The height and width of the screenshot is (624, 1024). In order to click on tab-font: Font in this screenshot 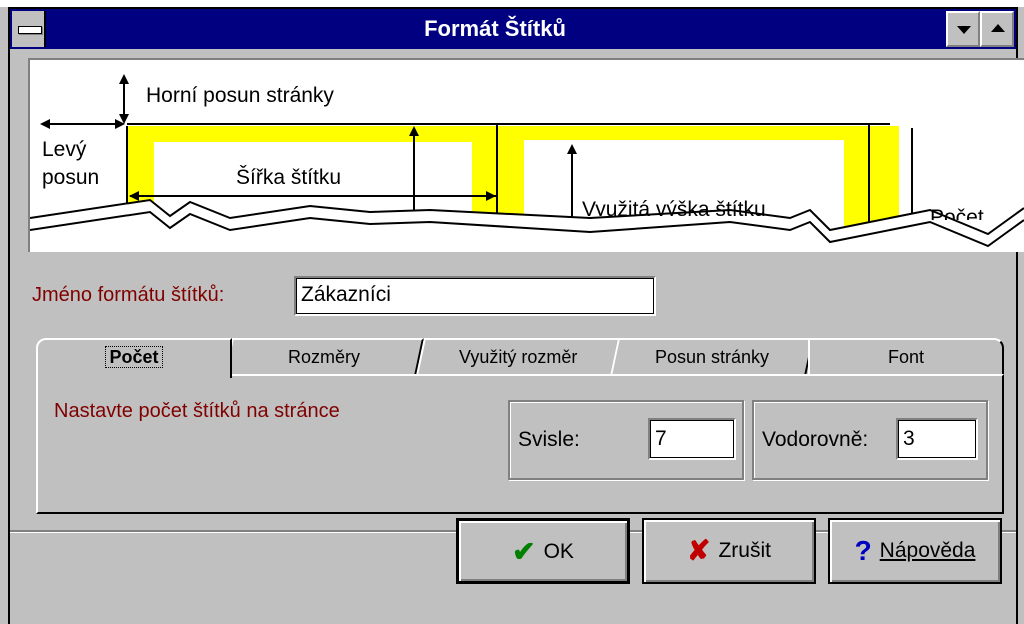, I will do `click(906, 357)`.